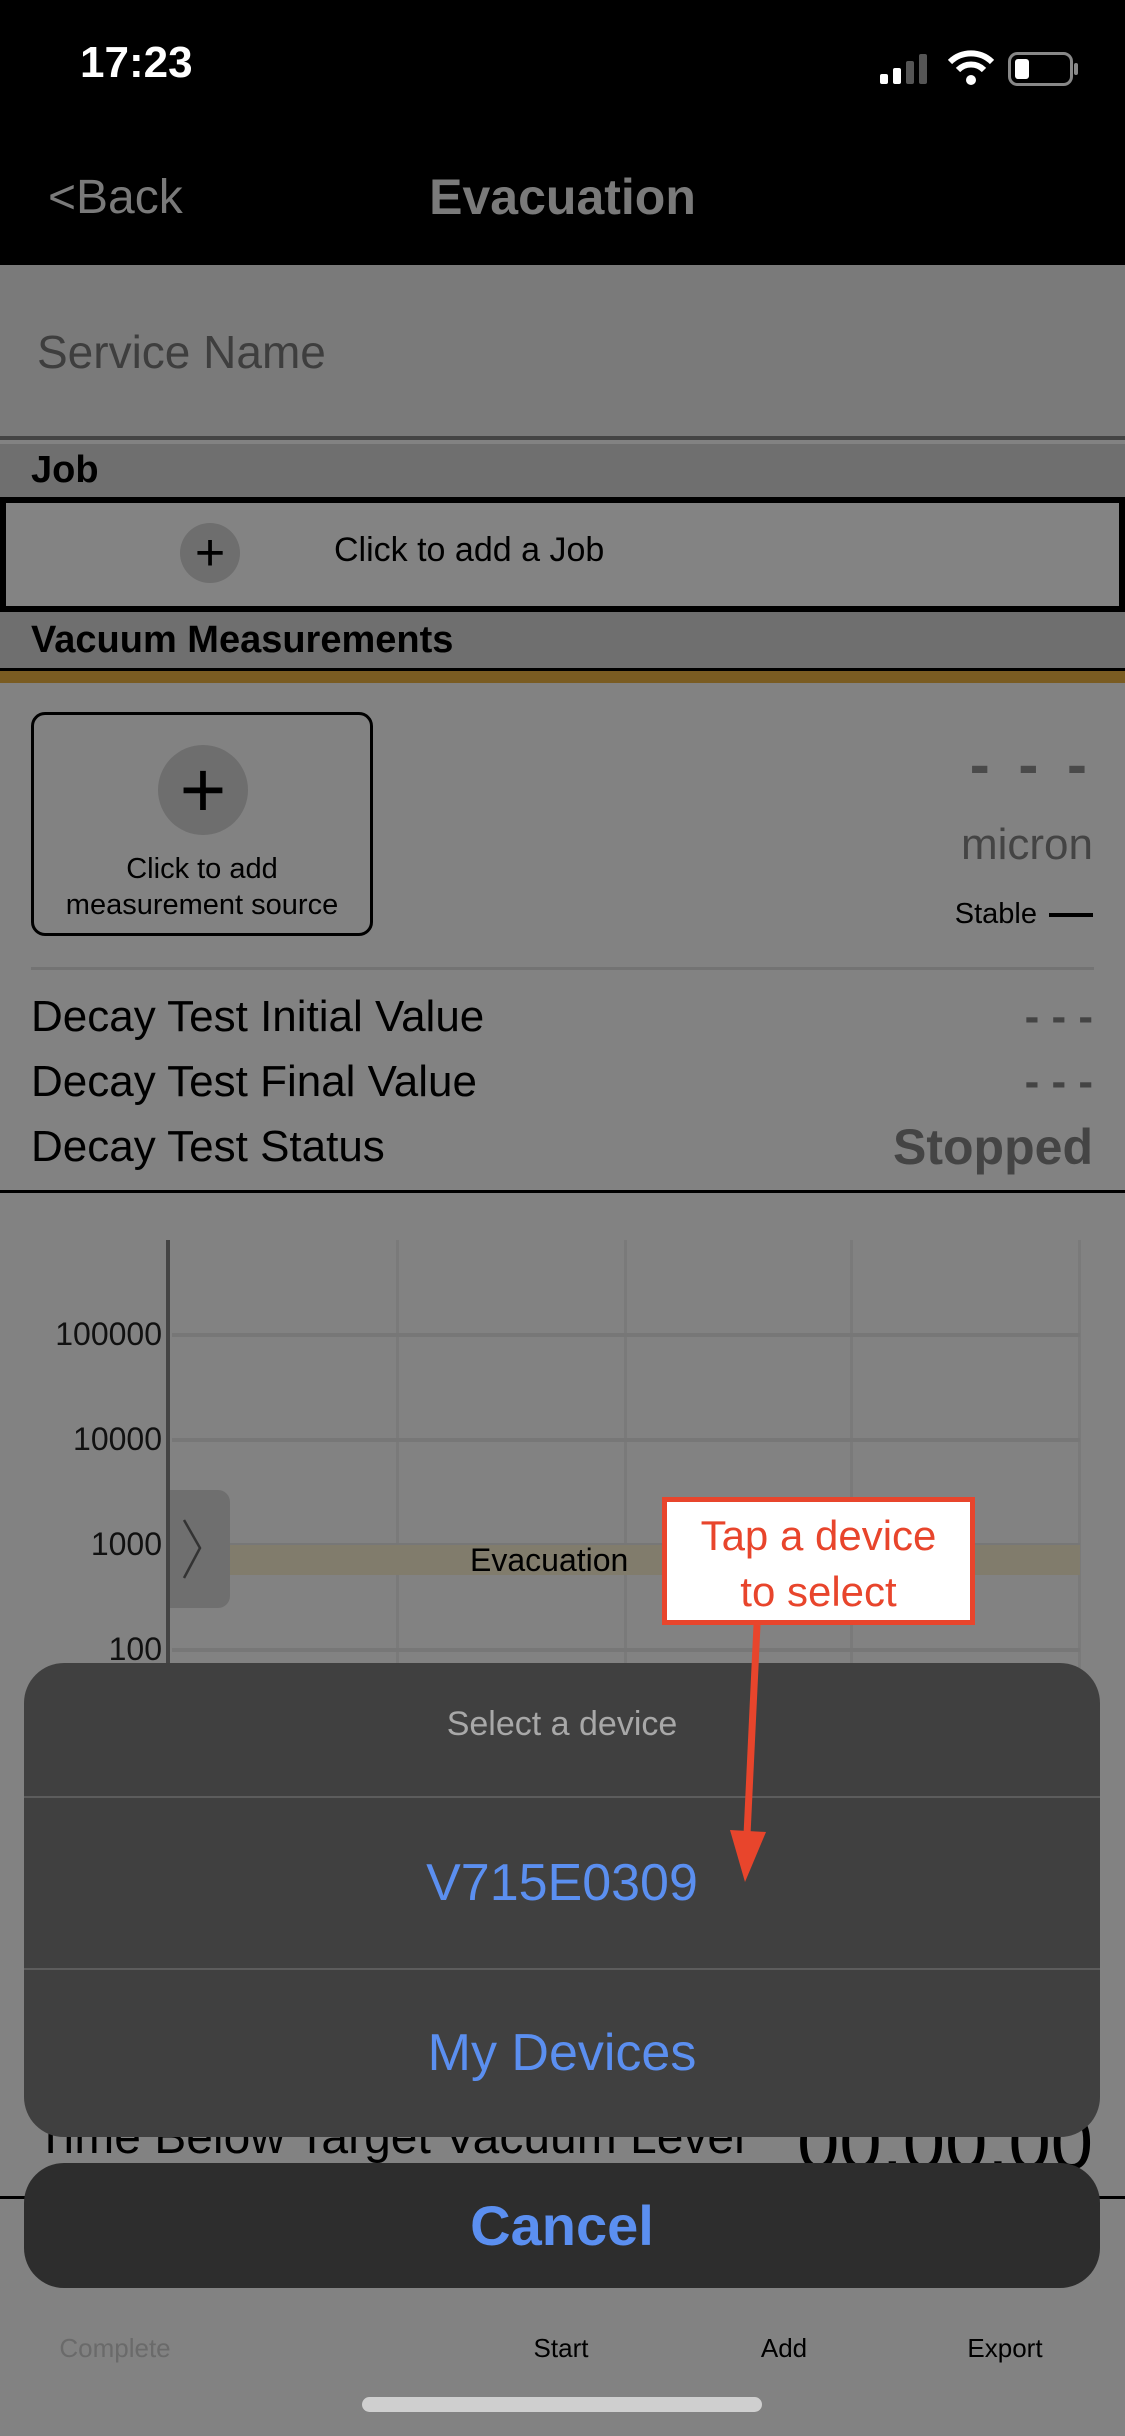 This screenshot has height=2436, width=1125. I want to click on annotation-line2: to select, so click(818, 1591).